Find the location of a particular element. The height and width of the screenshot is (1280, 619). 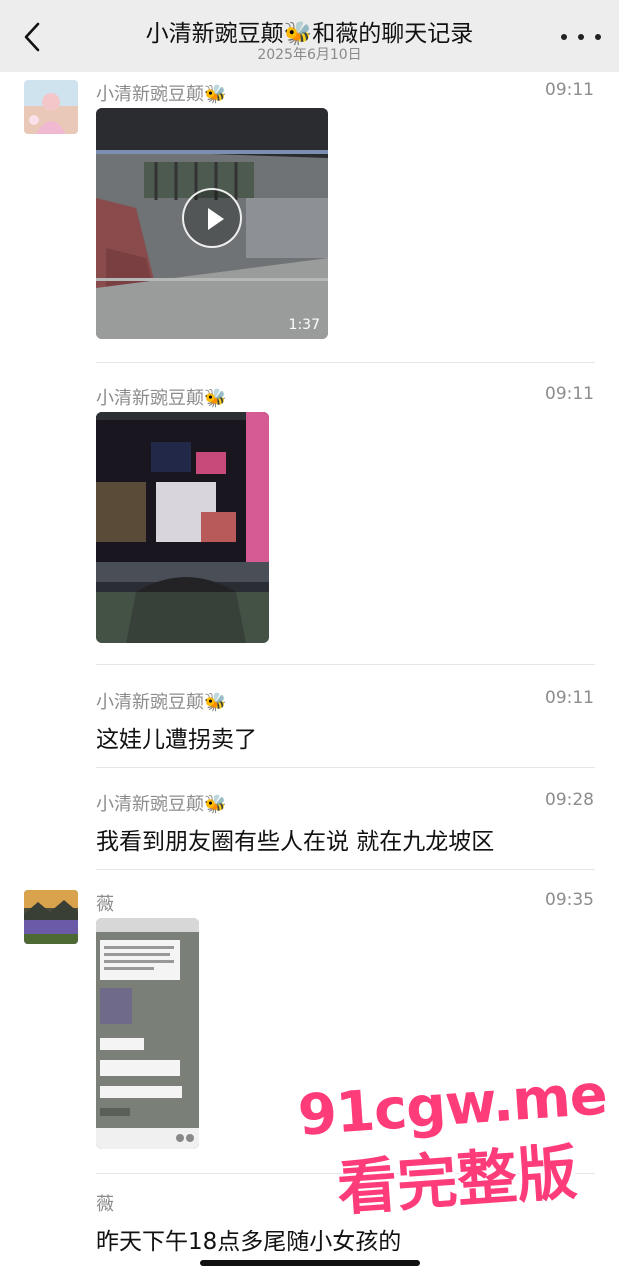

message-item: 小清新豌豆颠🐝 09:11 这娃儿遭拐卖了 is located at coordinates (309, 727).